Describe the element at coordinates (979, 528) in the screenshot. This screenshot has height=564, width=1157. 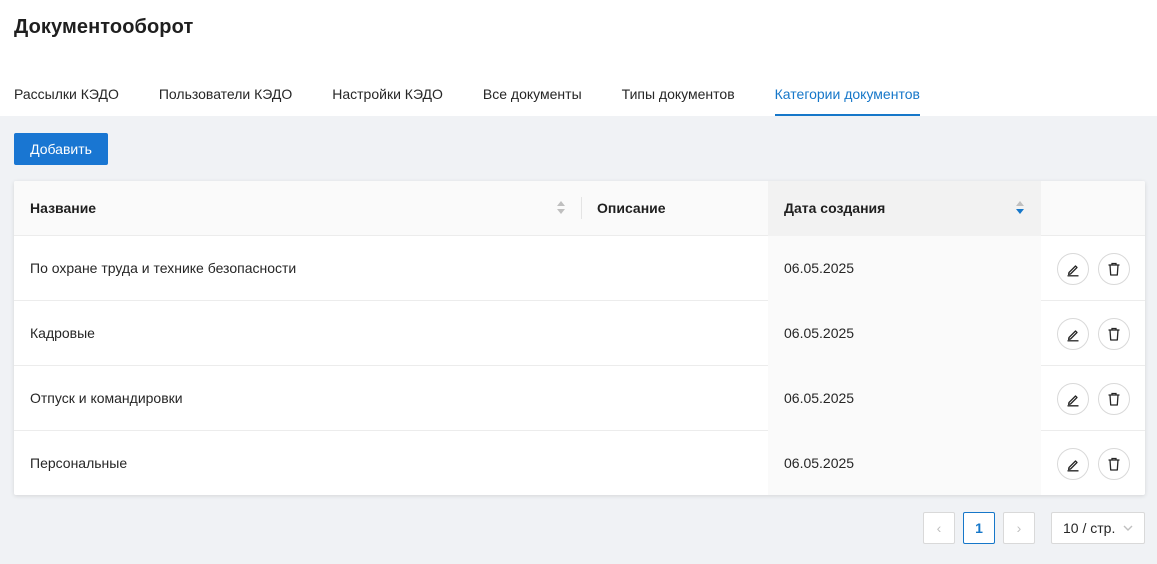
I see `page-number-button: 1` at that location.